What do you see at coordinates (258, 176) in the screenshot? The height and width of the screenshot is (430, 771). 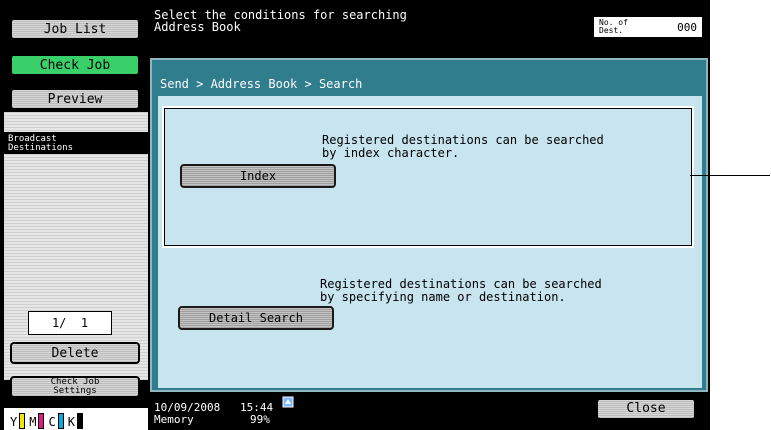 I see `index-button: Index` at bounding box center [258, 176].